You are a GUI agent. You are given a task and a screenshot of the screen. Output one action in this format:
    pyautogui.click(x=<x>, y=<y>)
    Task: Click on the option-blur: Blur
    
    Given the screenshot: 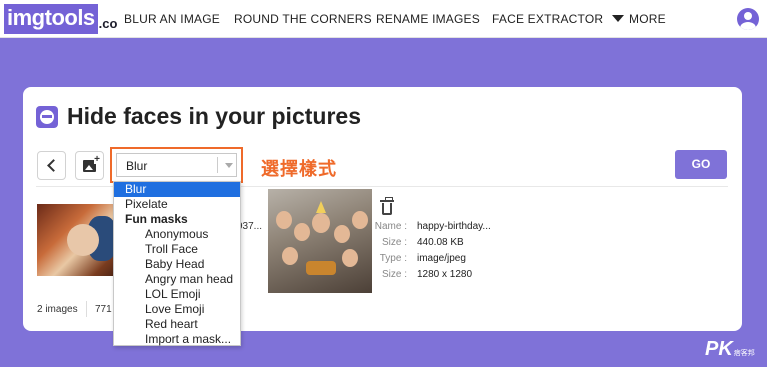 What is the action you would take?
    pyautogui.click(x=177, y=189)
    